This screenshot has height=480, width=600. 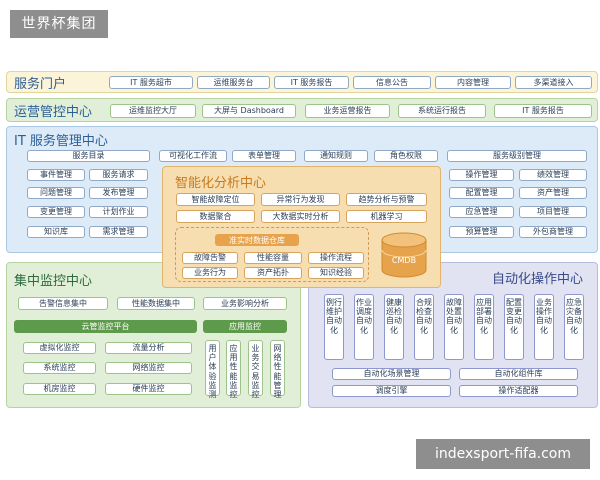 What do you see at coordinates (454, 327) in the screenshot?
I see `automation-item: 故障处置自动化` at bounding box center [454, 327].